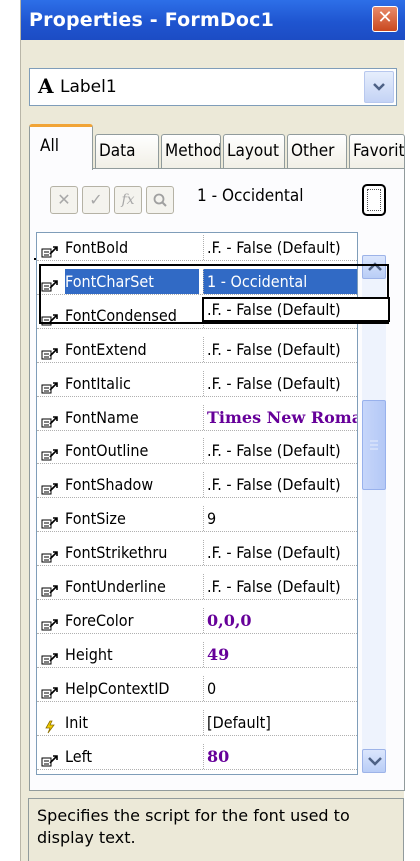 Image resolution: width=420 pixels, height=861 pixels. I want to click on property-name: FontItalic, so click(98, 383).